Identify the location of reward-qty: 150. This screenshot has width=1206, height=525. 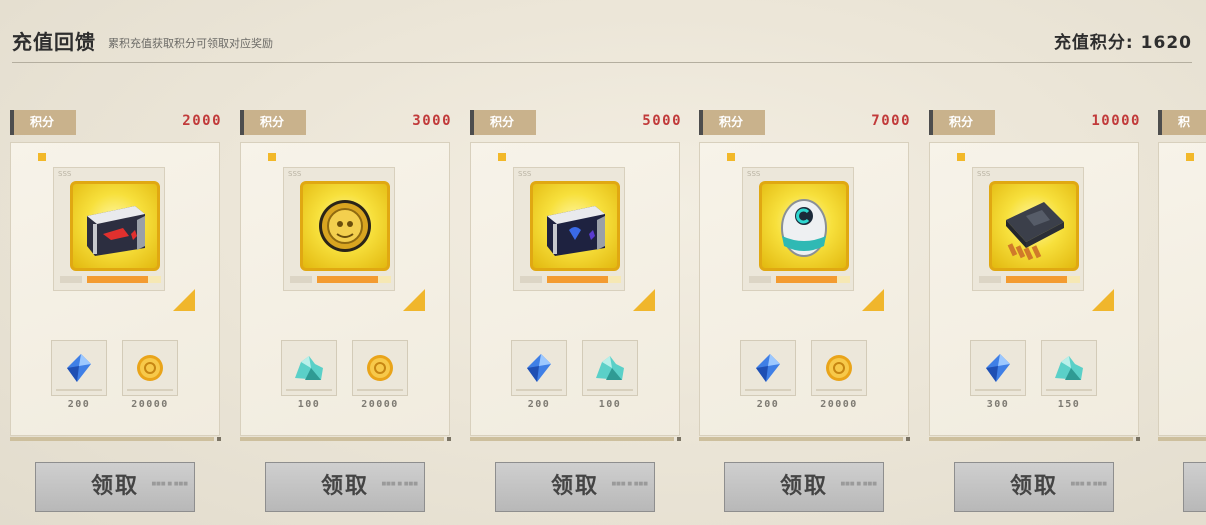
(1069, 404).